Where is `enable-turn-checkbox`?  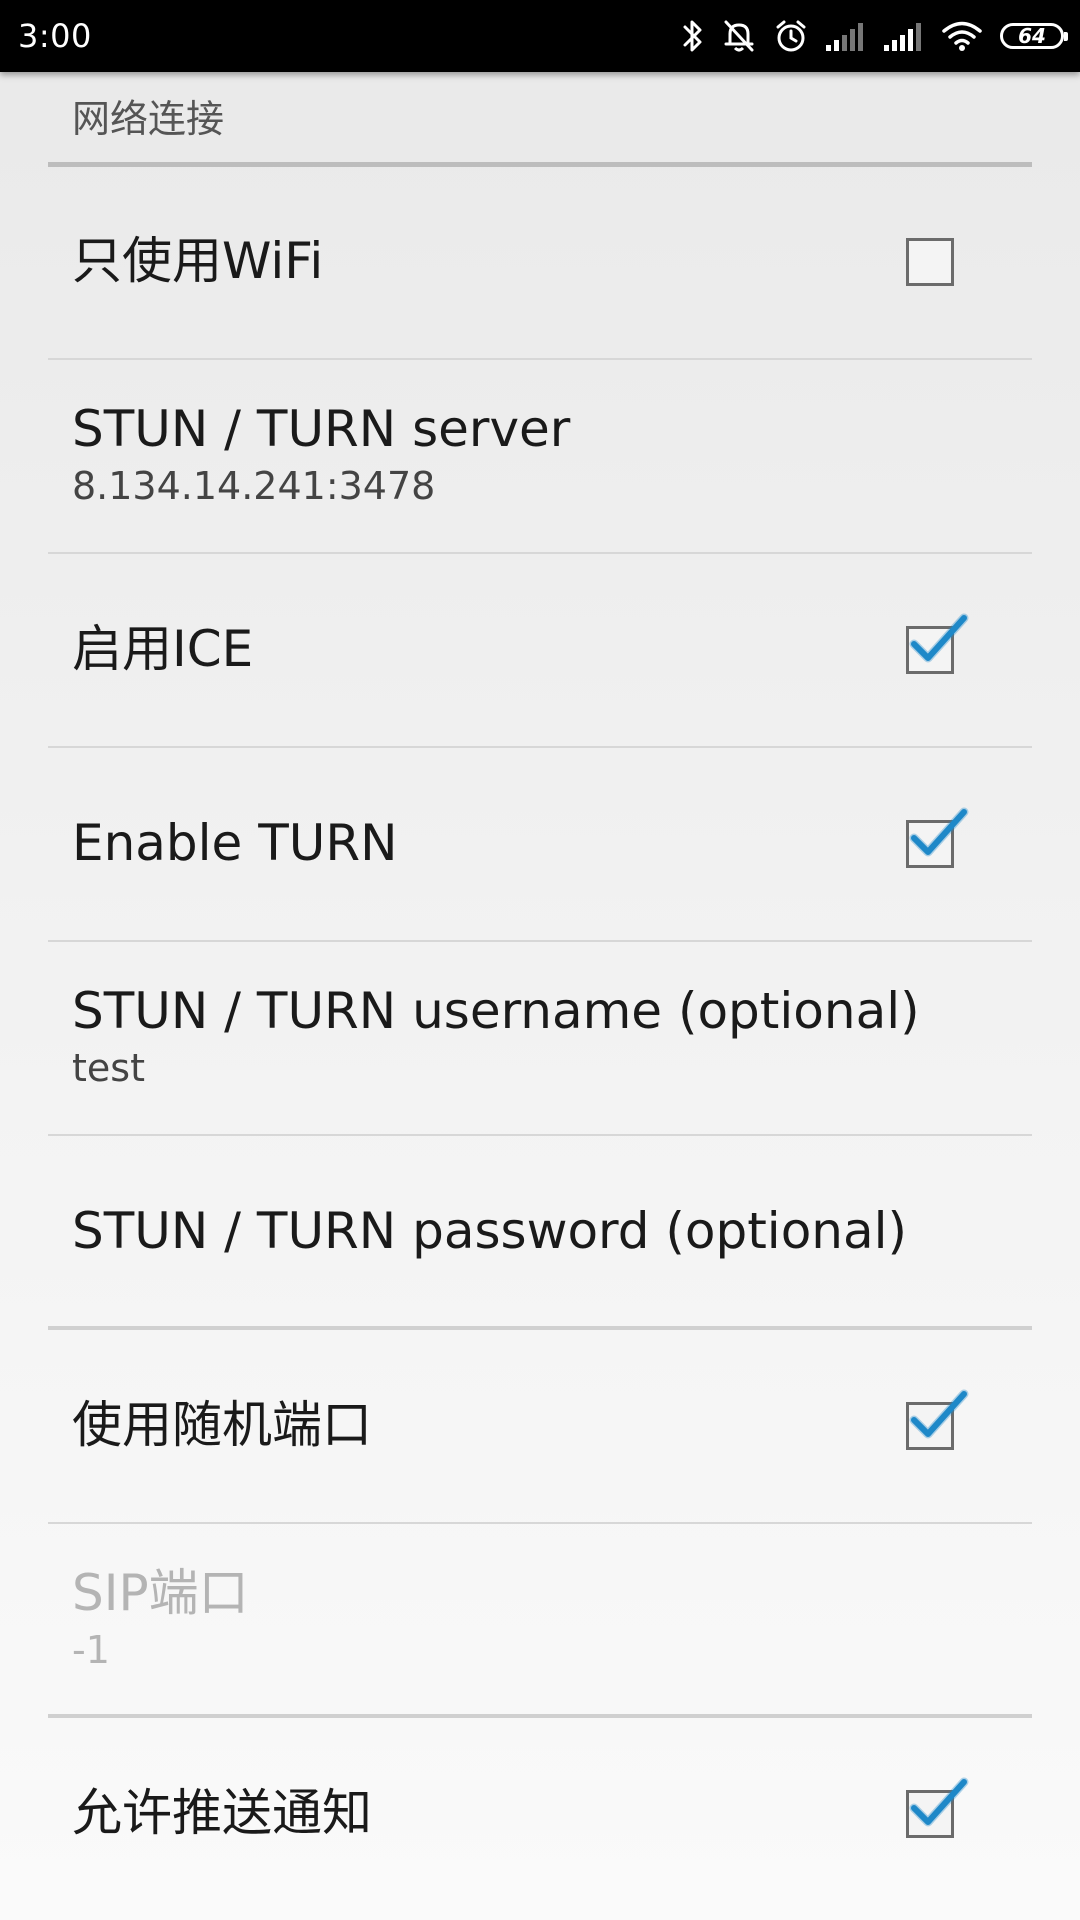
enable-turn-checkbox is located at coordinates (937, 837).